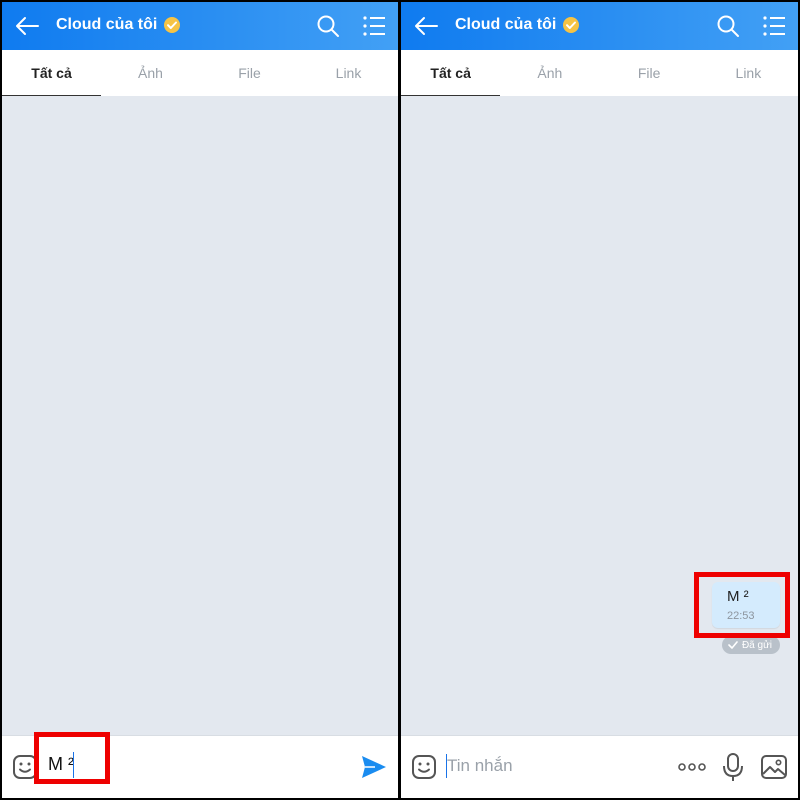  What do you see at coordinates (200, 765) in the screenshot?
I see `message-composer: M ²` at bounding box center [200, 765].